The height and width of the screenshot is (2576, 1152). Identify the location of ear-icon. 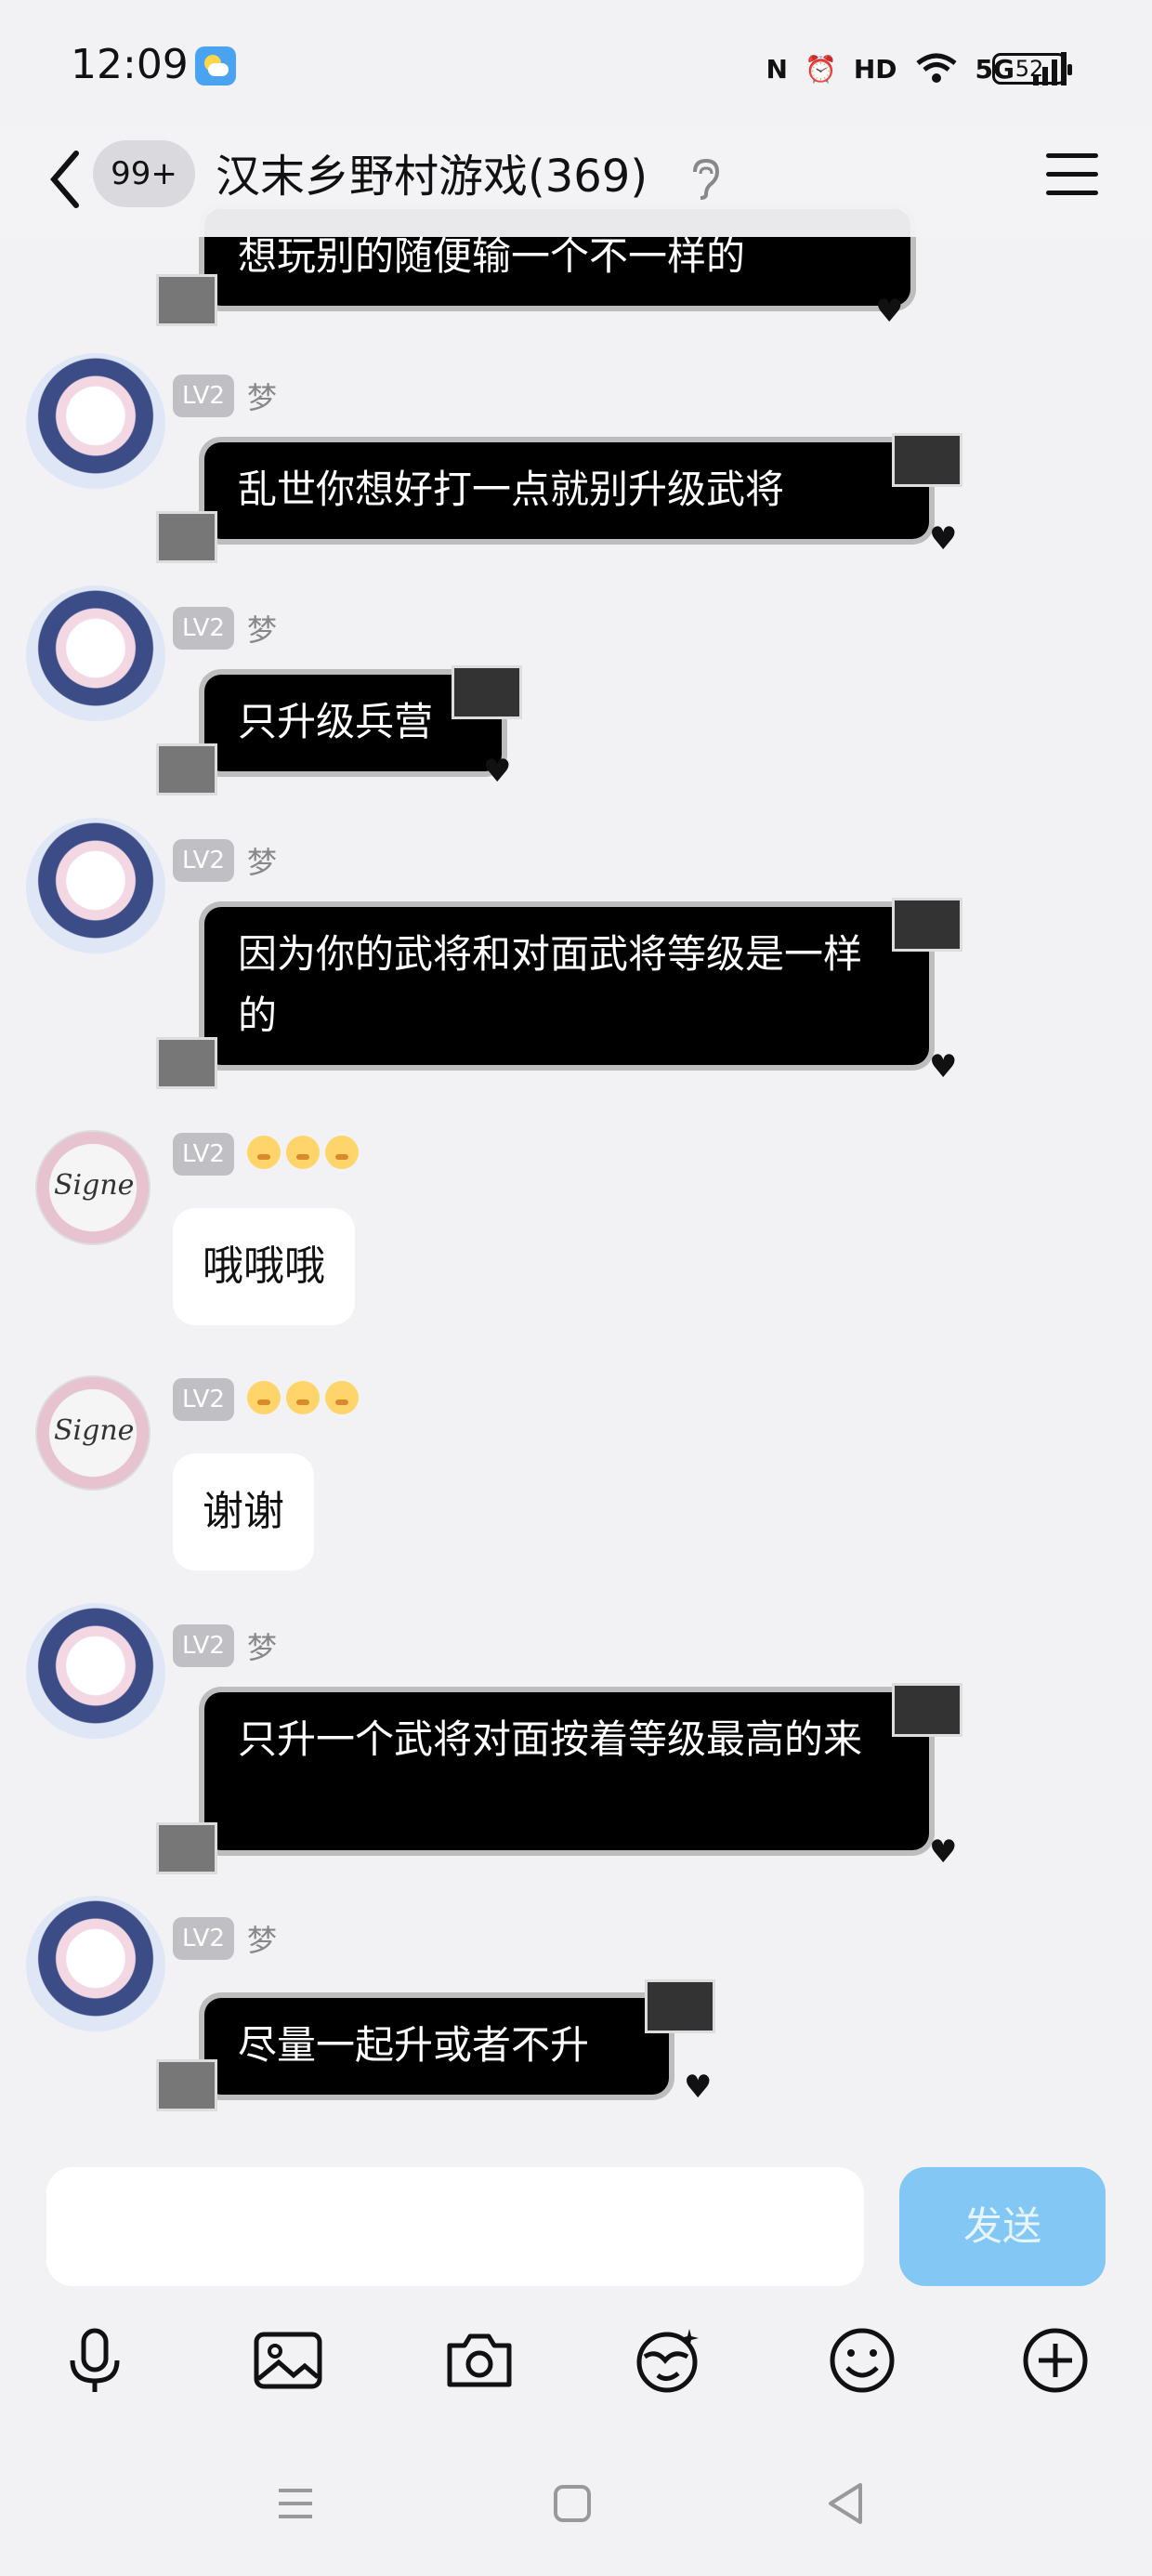
(706, 179).